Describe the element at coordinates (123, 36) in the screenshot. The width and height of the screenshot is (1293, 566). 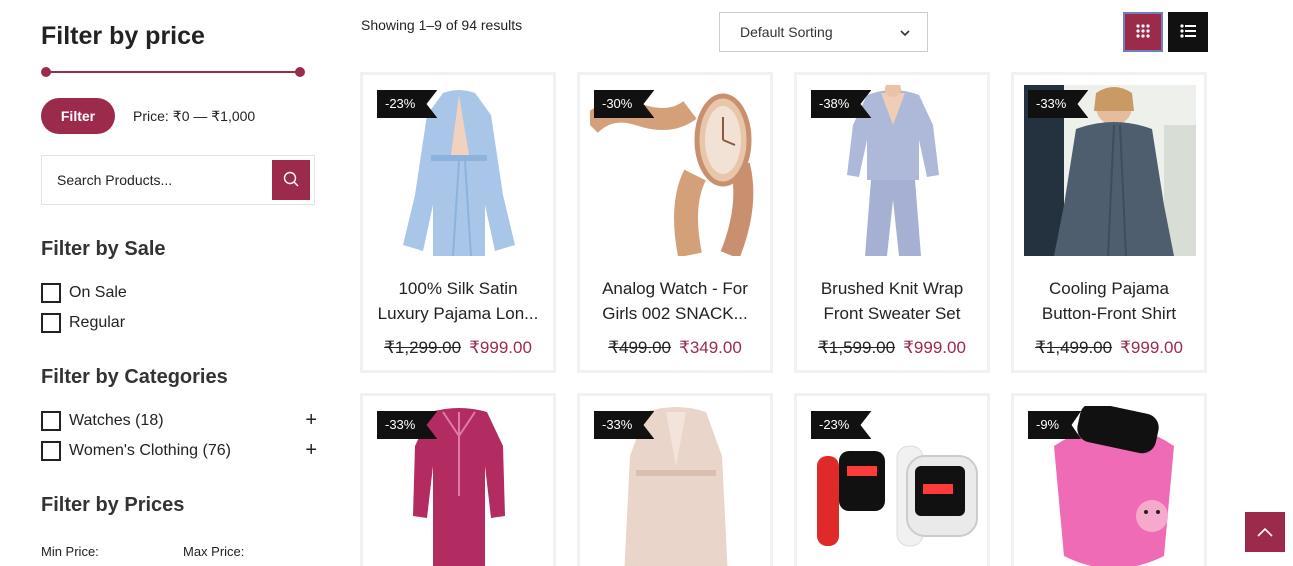
I see `filter-by-price-title: Filter by price` at that location.